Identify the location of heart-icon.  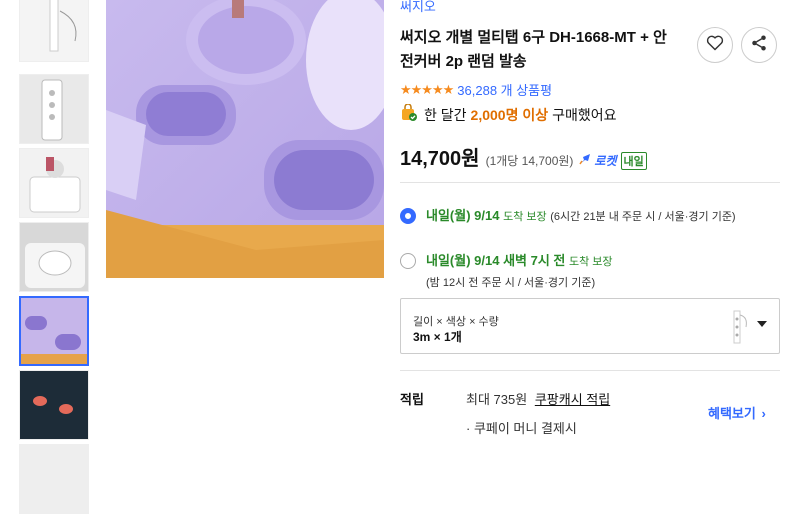
(715, 45).